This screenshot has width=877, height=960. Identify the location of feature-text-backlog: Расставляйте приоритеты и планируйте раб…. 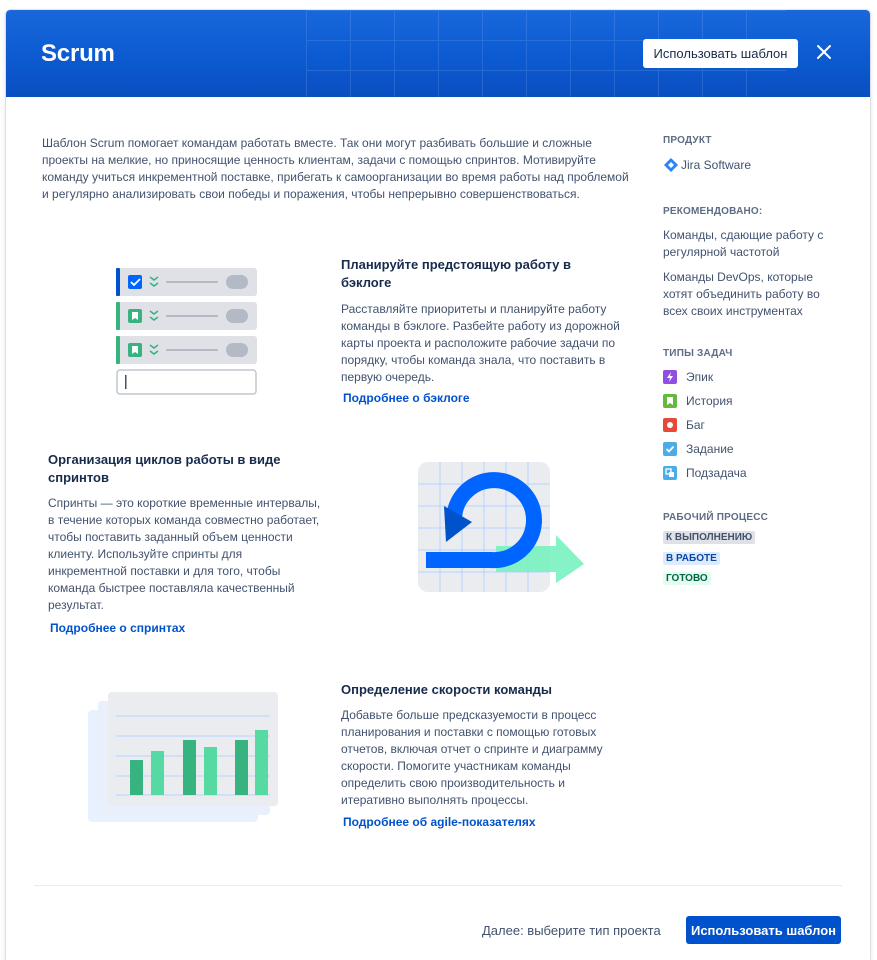
(480, 343).